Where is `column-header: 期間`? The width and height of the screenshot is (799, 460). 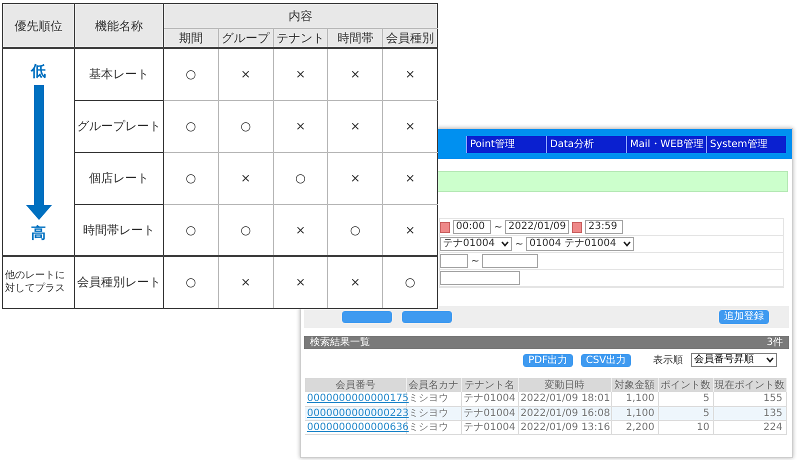
column-header: 期間 is located at coordinates (191, 38).